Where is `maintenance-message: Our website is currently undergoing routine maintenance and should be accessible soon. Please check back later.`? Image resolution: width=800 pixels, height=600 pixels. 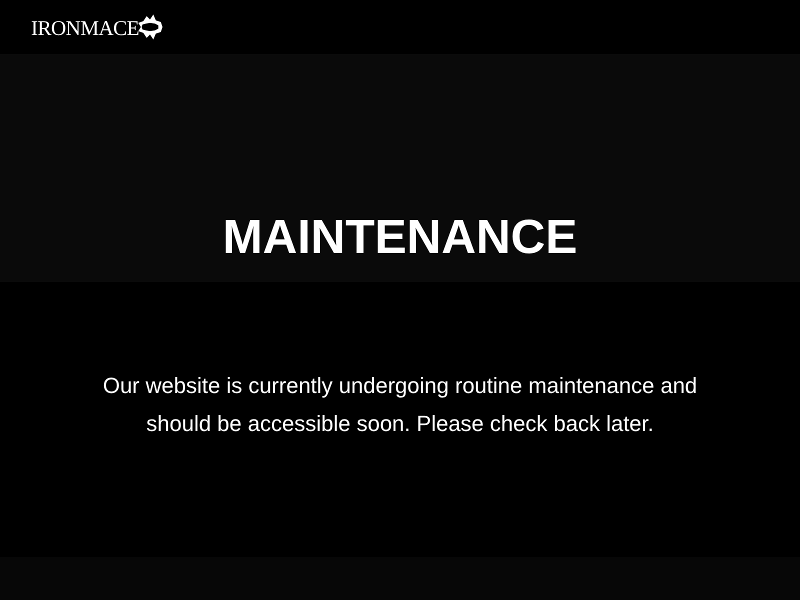 maintenance-message: Our website is currently undergoing routine maintenance and should be accessible soon. Please check back later. is located at coordinates (400, 405).